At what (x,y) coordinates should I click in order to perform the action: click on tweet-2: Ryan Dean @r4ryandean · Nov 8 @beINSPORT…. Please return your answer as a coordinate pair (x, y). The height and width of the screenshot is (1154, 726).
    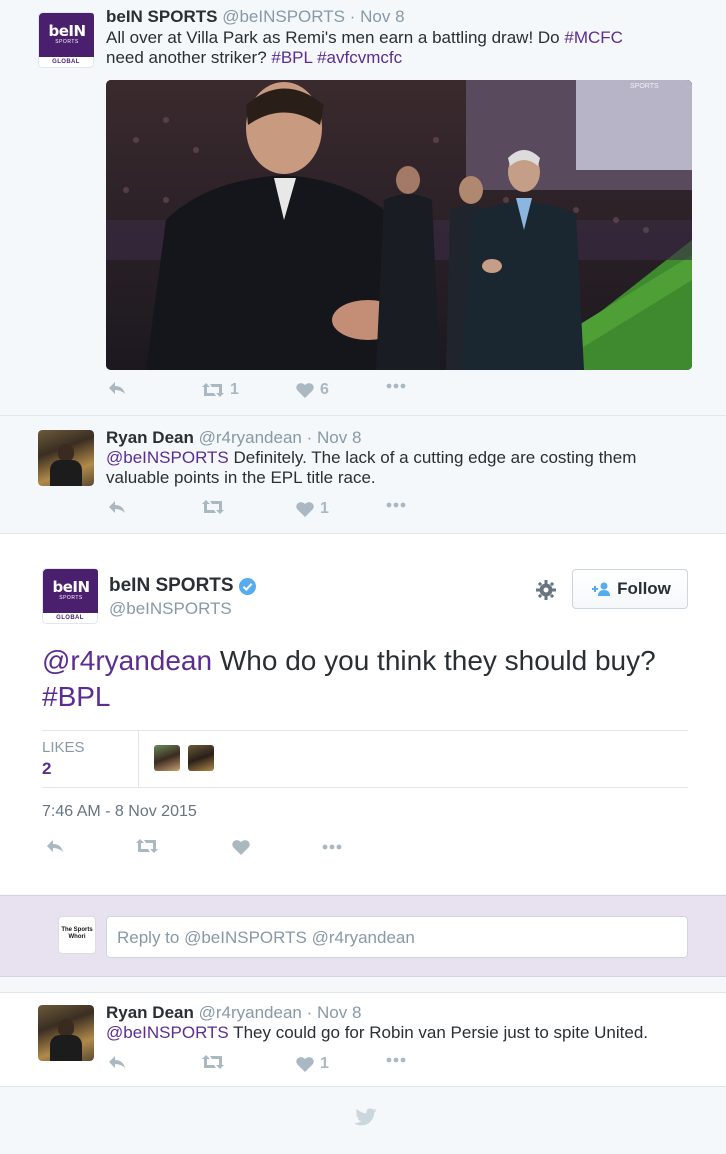
    Looking at the image, I should click on (363, 475).